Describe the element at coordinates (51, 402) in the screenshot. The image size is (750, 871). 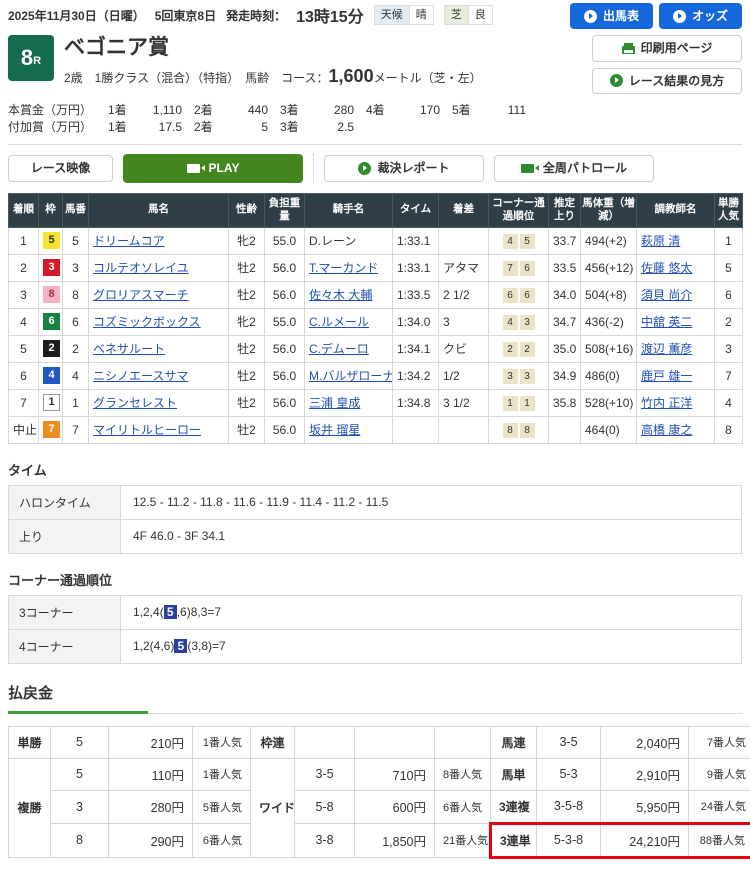
I see `frame-cell: 1` at that location.